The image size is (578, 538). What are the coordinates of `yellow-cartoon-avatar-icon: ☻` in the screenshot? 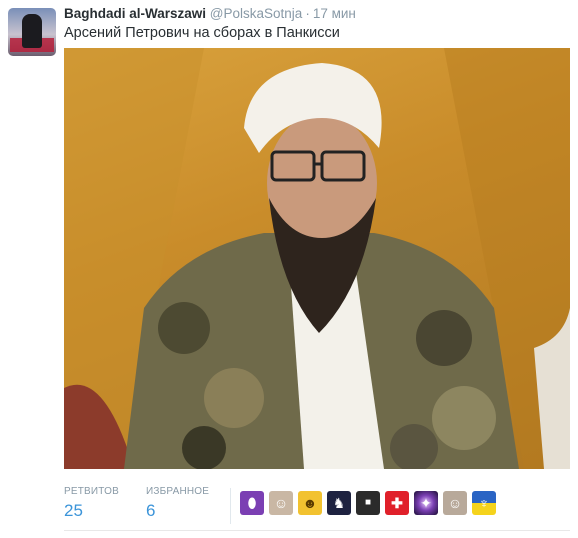 It's located at (310, 503).